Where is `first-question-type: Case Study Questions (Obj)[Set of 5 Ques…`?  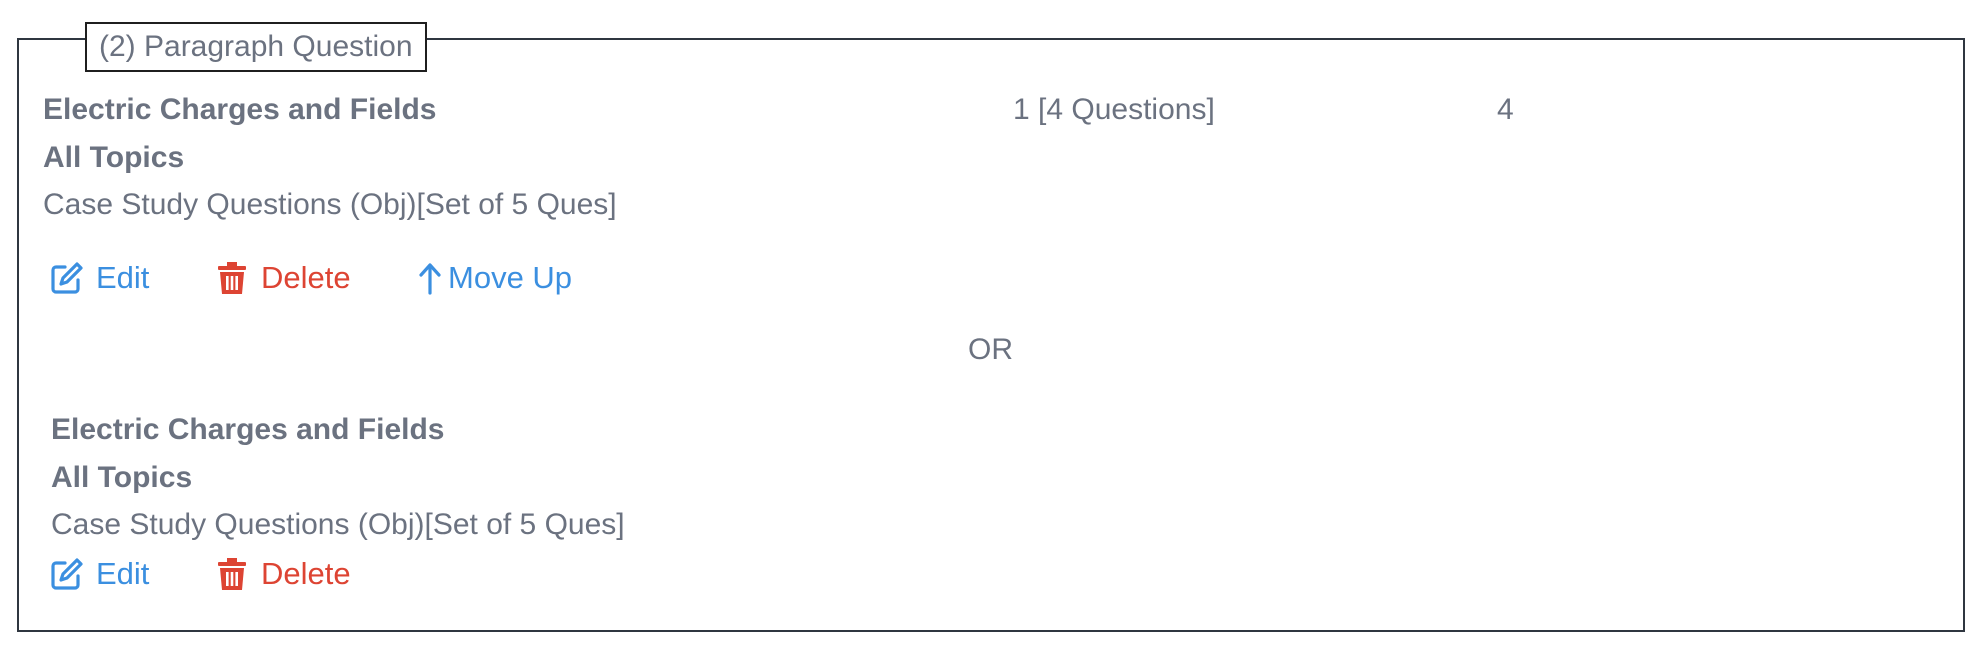
first-question-type: Case Study Questions (Obj)[Set of 5 Ques… is located at coordinates (330, 204).